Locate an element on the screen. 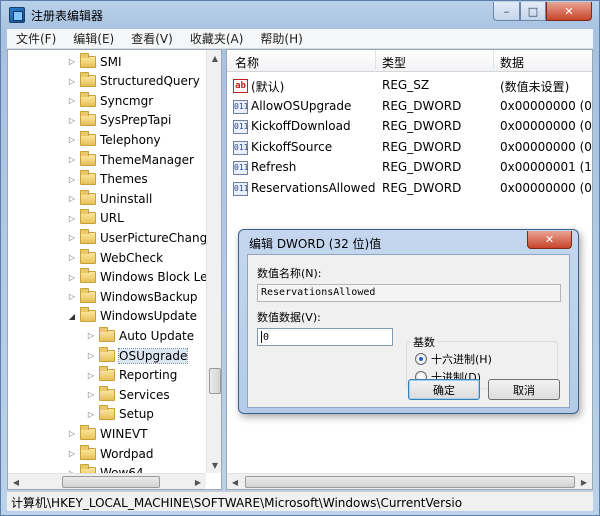  collapse-arrow-icon: ◢ is located at coordinates (72, 316).